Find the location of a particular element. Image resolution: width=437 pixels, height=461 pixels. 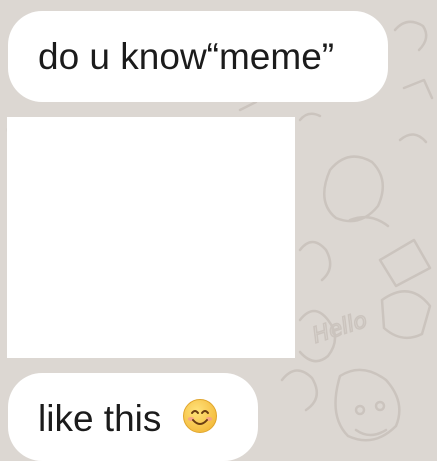

message-text: like this is located at coordinates (100, 418).